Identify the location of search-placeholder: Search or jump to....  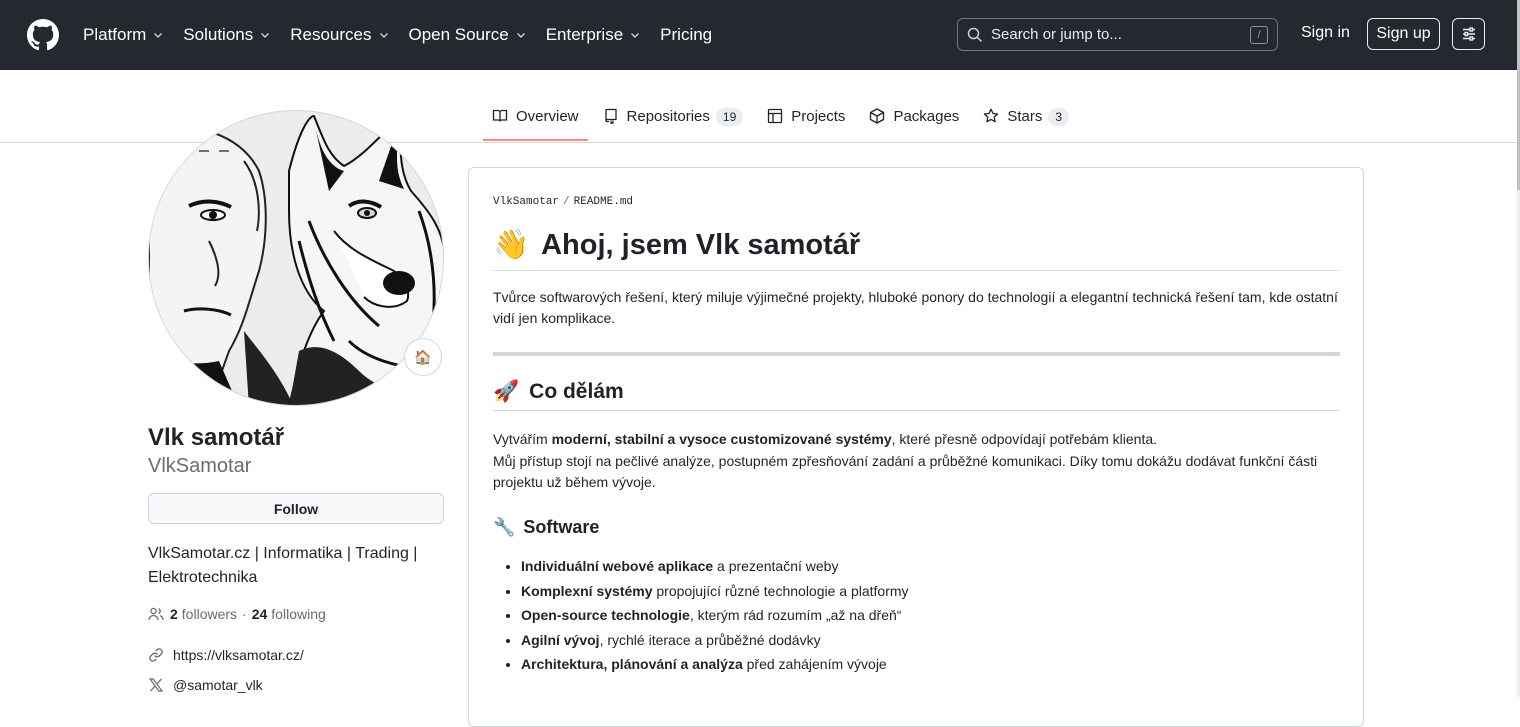
(1056, 34).